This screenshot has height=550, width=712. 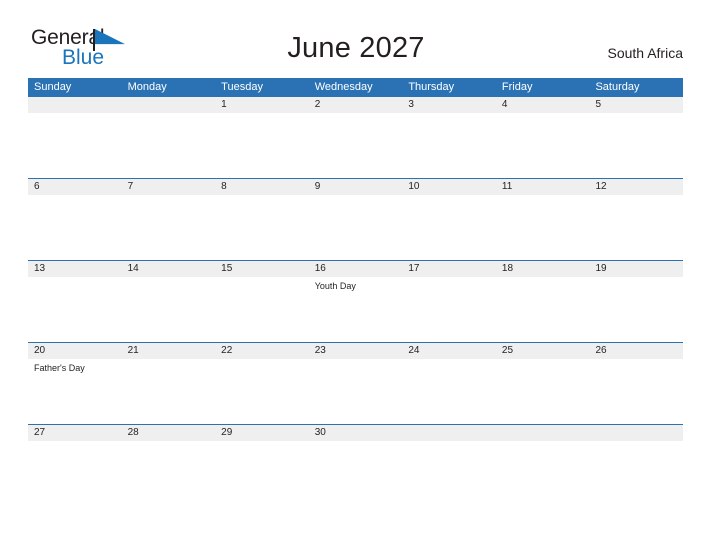 I want to click on page-title: June 2027, so click(x=356, y=48).